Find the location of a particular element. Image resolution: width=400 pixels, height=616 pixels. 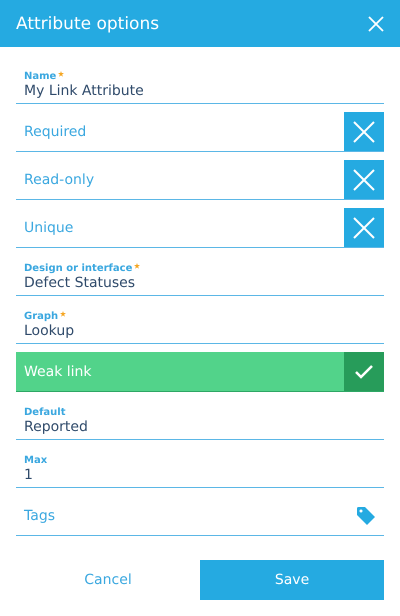

text-field: Default Reported is located at coordinates (200, 420).